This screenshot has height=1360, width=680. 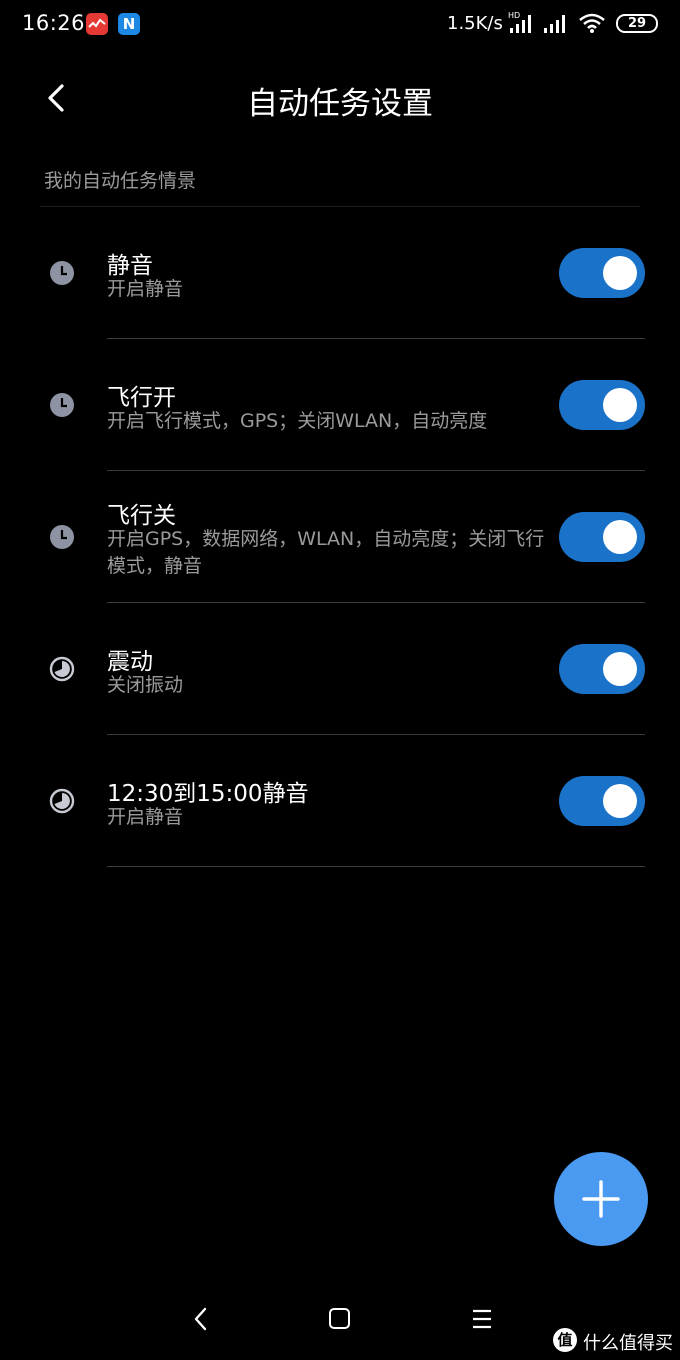 What do you see at coordinates (120, 181) in the screenshot?
I see `section-label: 我的自动任务情景` at bounding box center [120, 181].